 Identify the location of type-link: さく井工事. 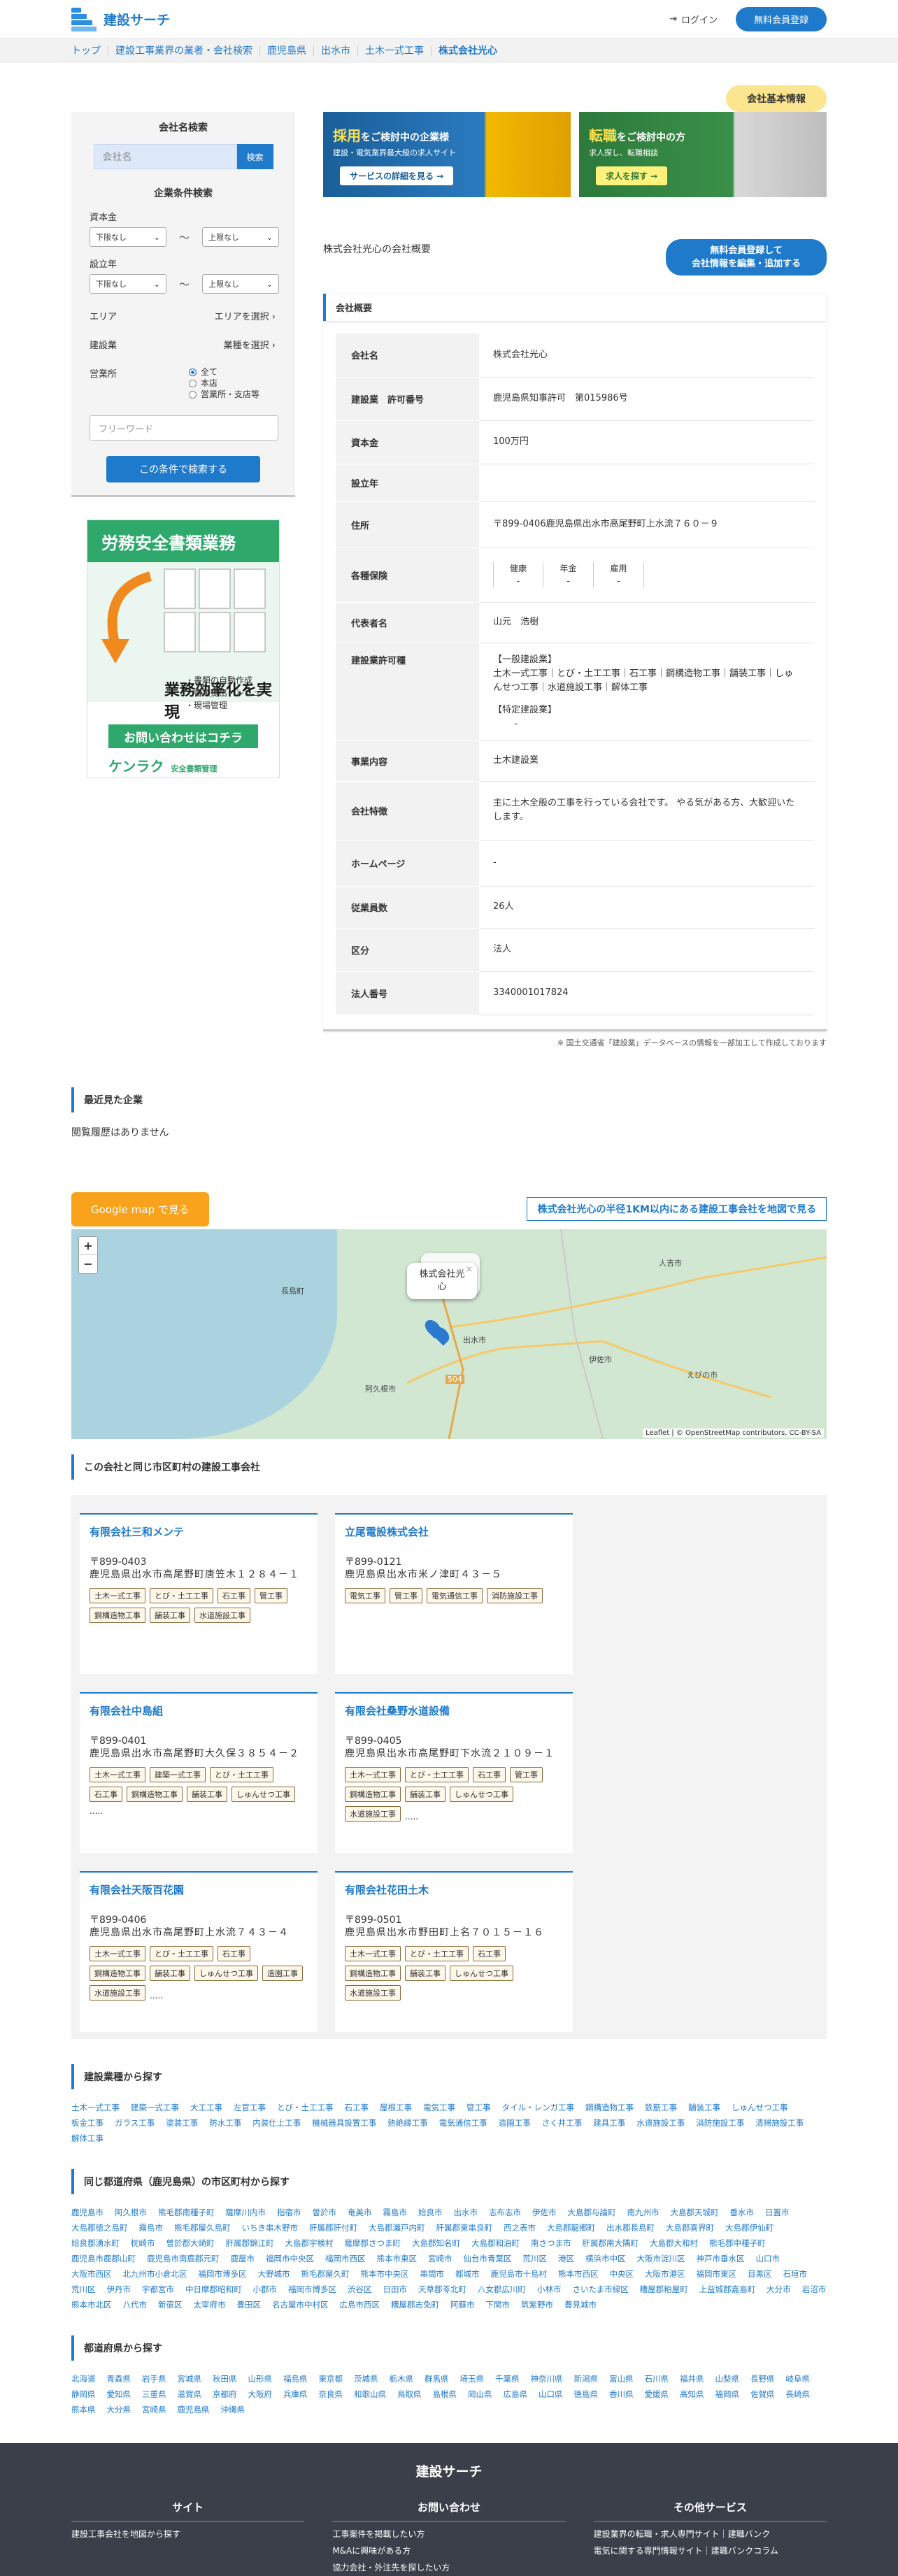
(562, 2122).